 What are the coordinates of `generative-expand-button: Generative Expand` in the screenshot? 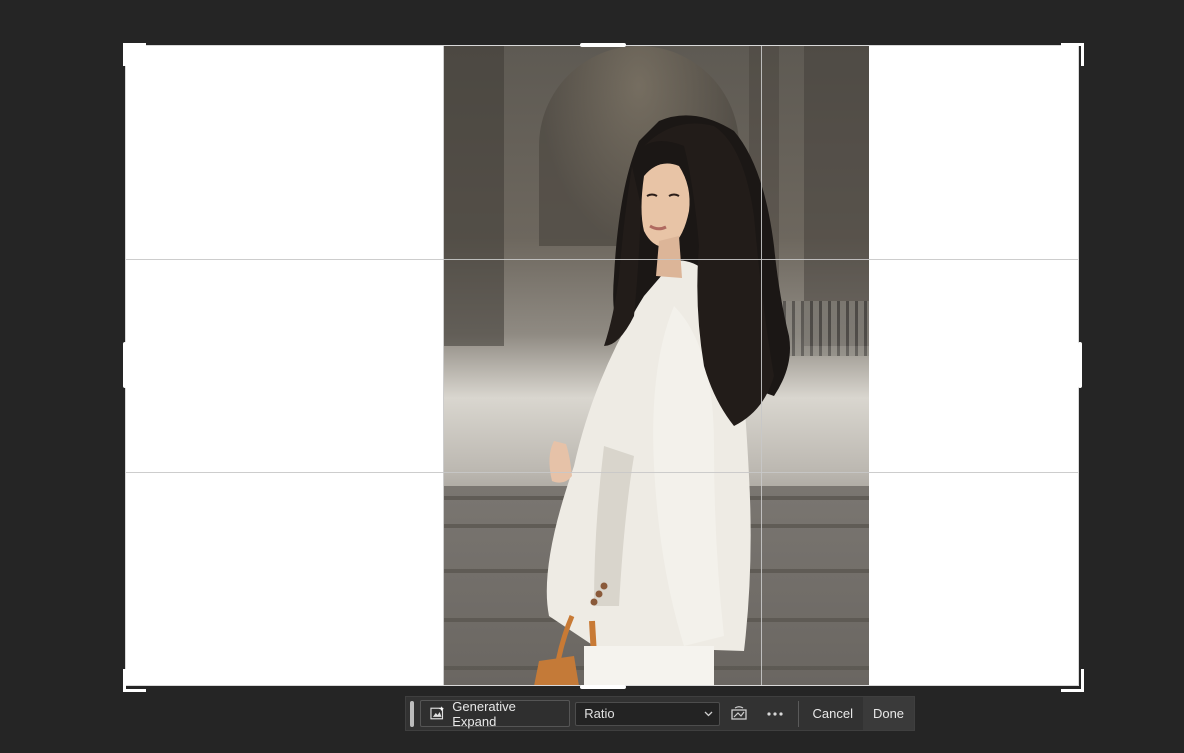 It's located at (495, 713).